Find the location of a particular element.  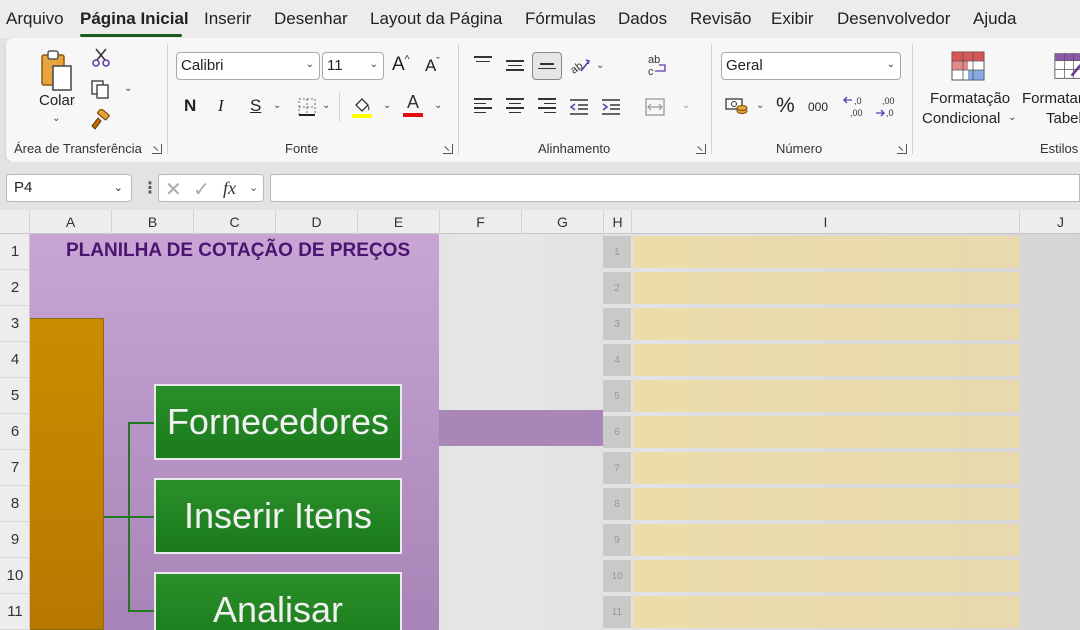

merge-dropdown-icon: ⌄ is located at coordinates (686, 105).